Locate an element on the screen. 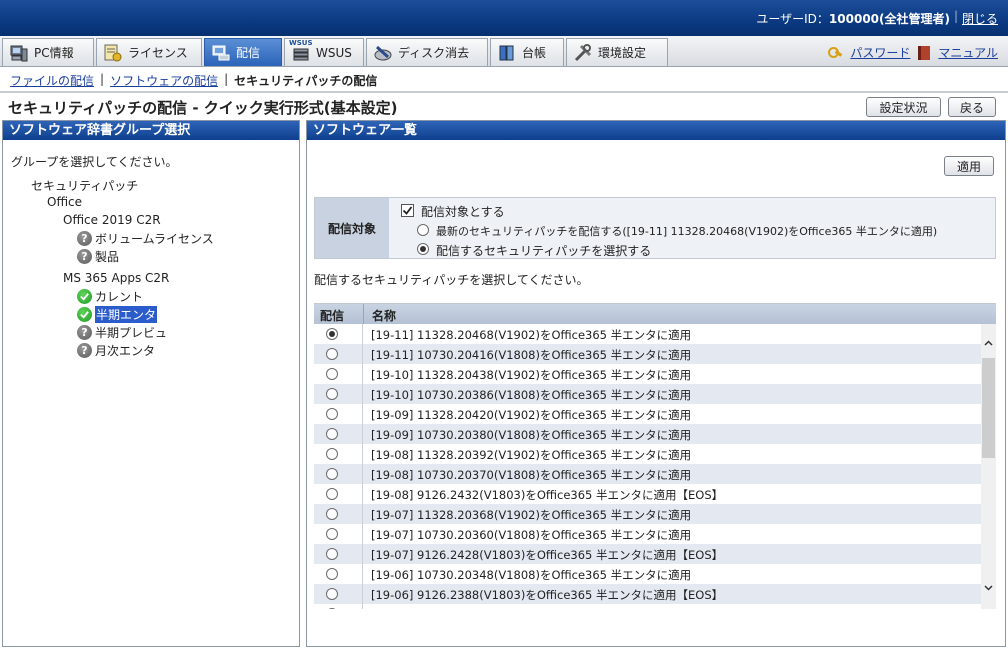  breadcrumb-file-distribution: ファイルの配信 is located at coordinates (52, 80).